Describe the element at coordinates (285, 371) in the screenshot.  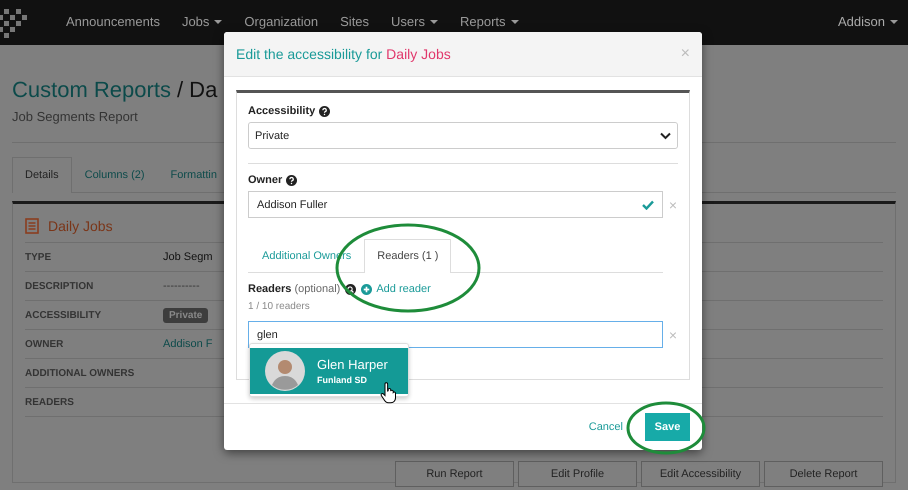
I see `avatar-icon` at that location.